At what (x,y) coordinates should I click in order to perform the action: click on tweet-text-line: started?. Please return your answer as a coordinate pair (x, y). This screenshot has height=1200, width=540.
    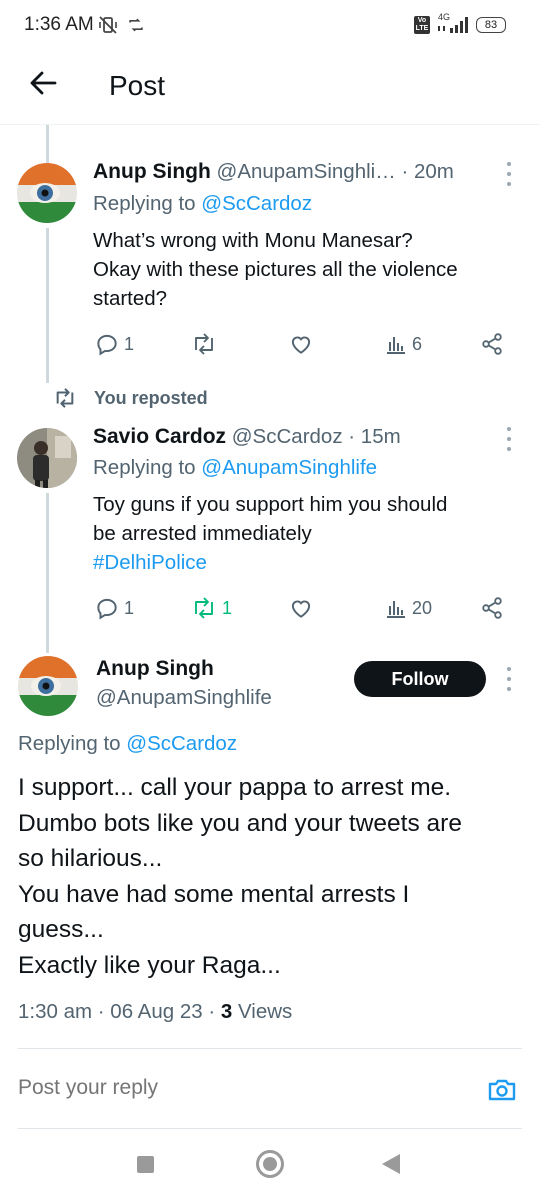
    Looking at the image, I should click on (130, 298).